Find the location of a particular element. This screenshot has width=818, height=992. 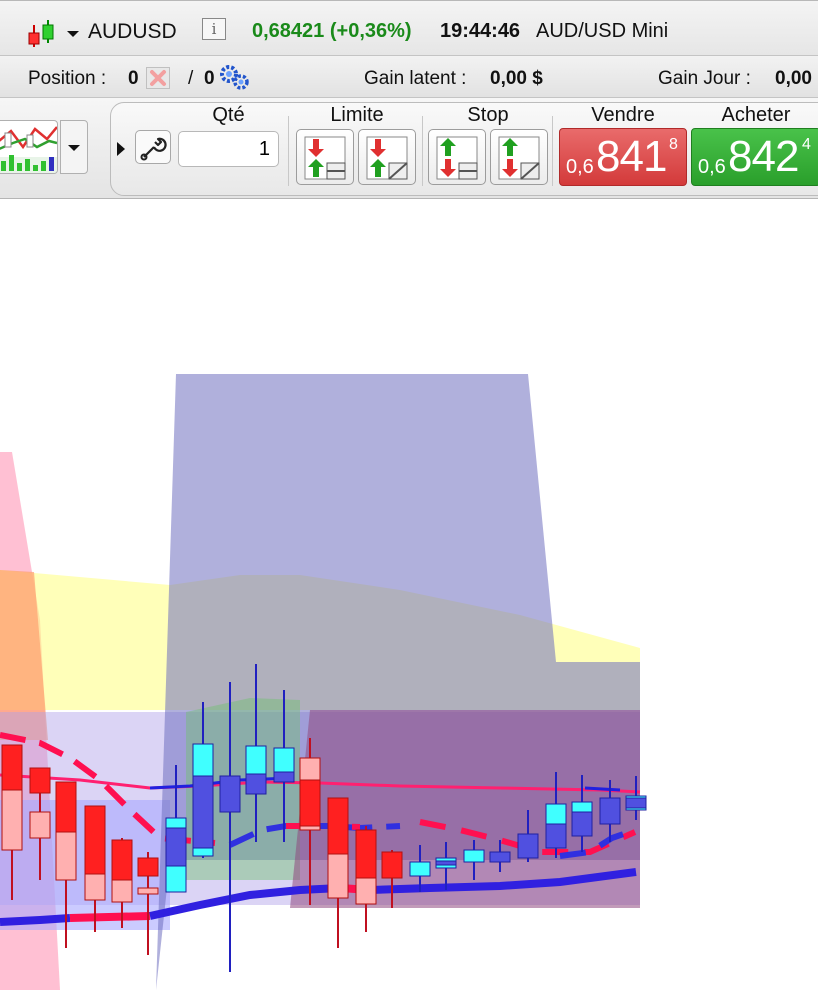

orders-count: 0 is located at coordinates (209, 78).